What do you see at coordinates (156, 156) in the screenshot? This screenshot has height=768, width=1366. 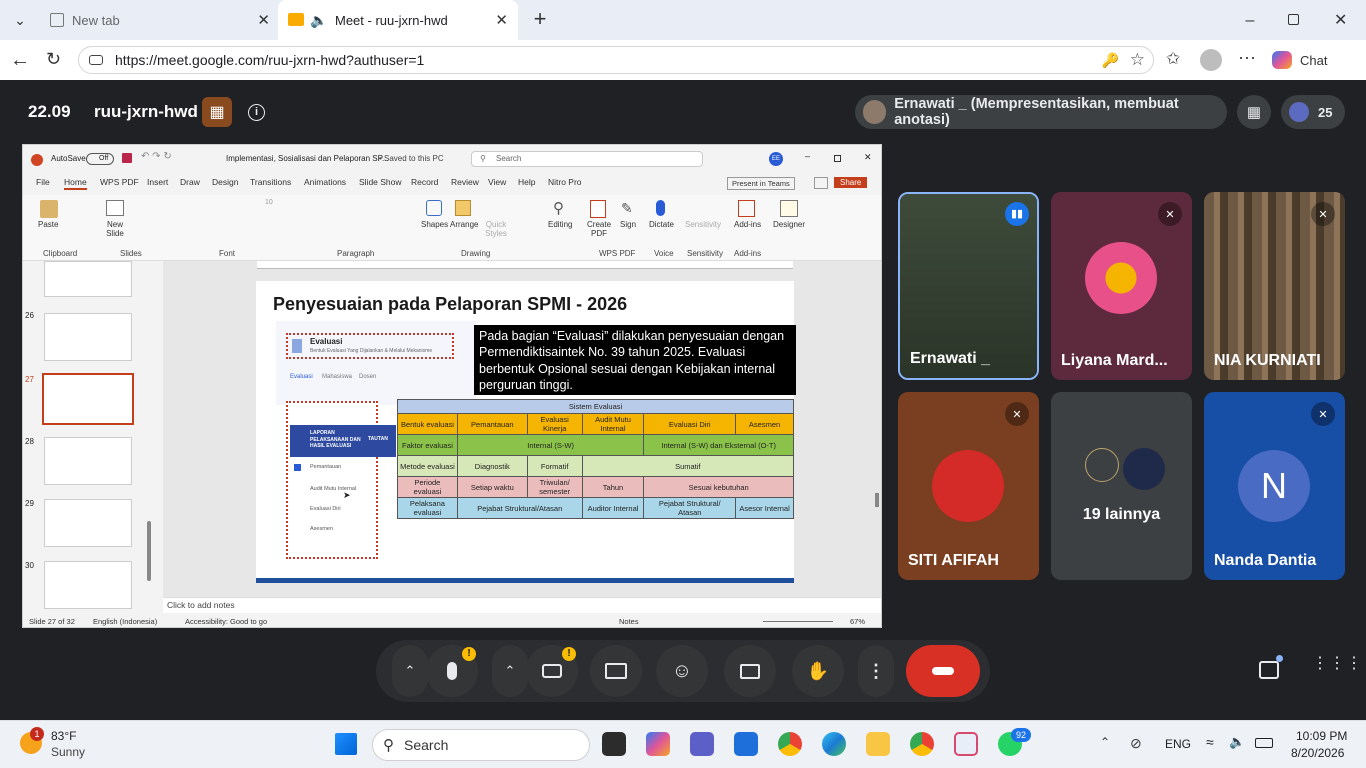 I see `undo-icon: ↶ ↷ ↻` at bounding box center [156, 156].